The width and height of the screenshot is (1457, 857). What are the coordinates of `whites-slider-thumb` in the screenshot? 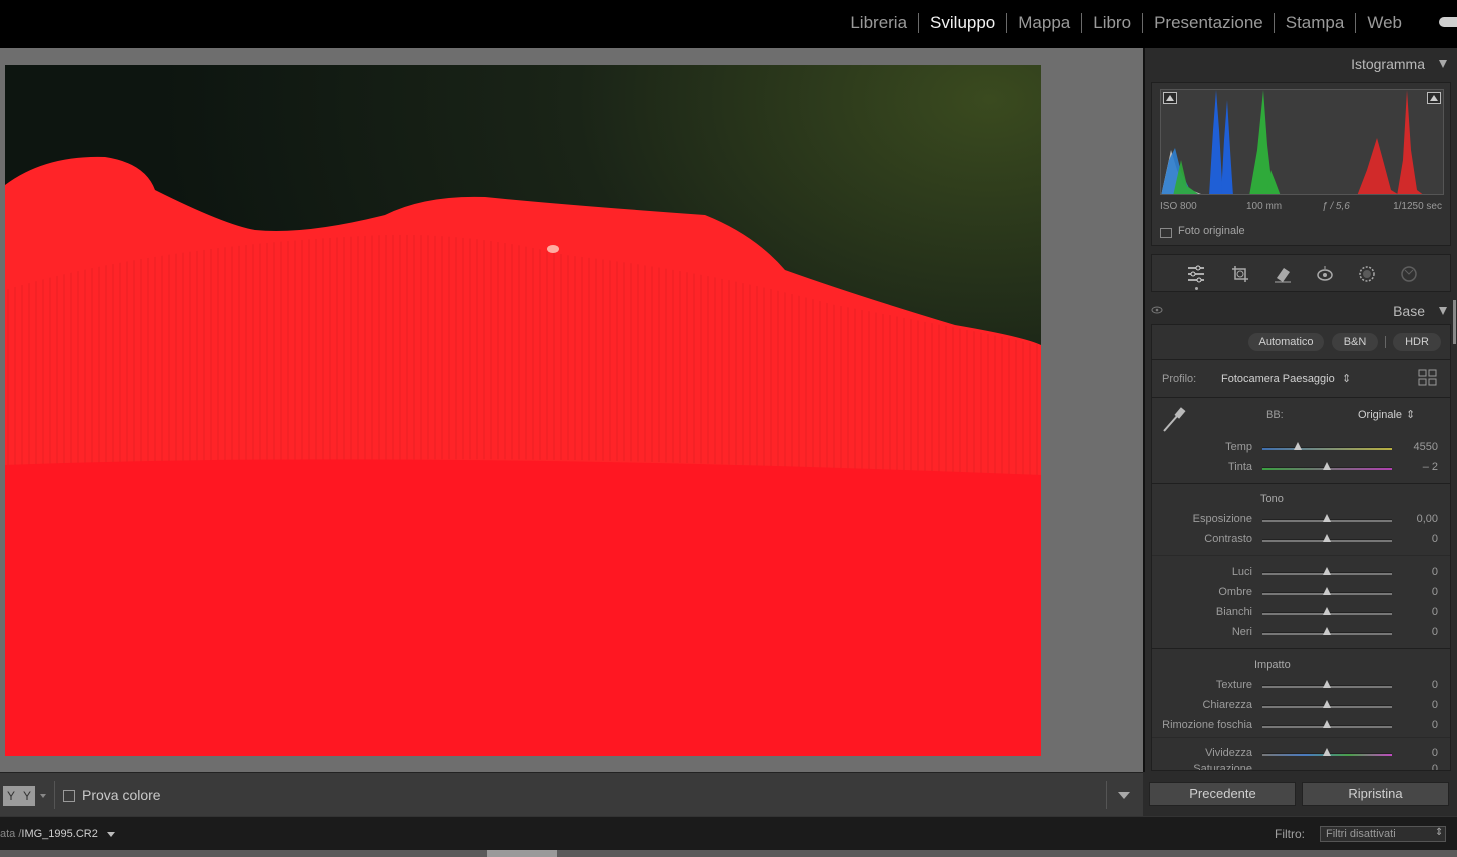 It's located at (1327, 611).